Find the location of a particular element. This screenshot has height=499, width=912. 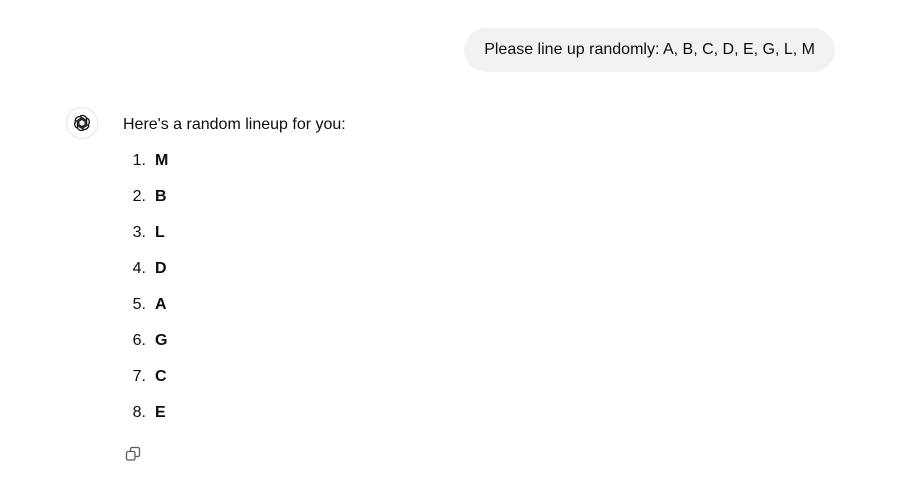

openai-logo-icon is located at coordinates (82, 123).